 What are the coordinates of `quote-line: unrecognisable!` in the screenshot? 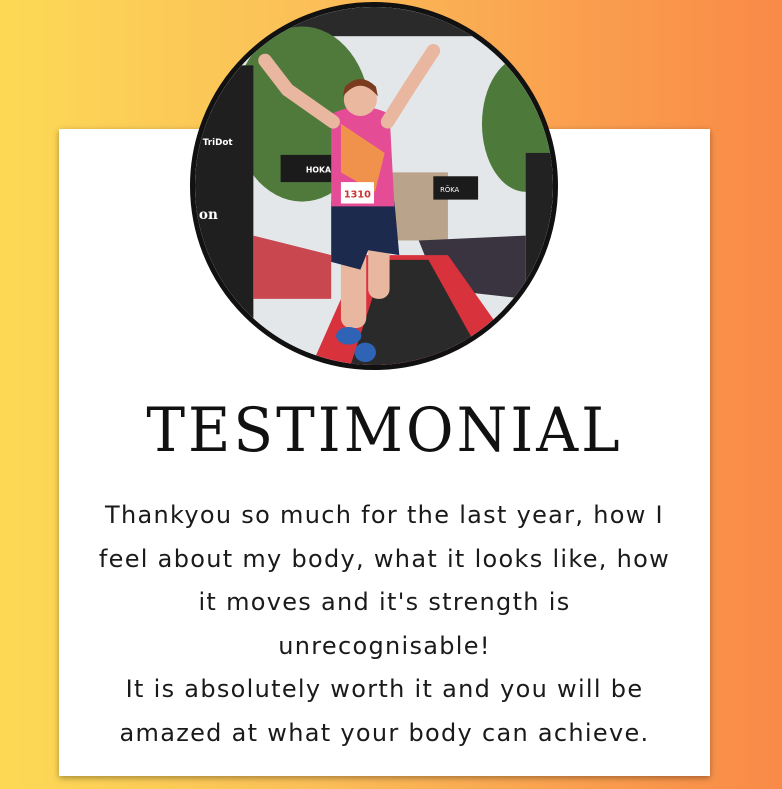 It's located at (384, 645).